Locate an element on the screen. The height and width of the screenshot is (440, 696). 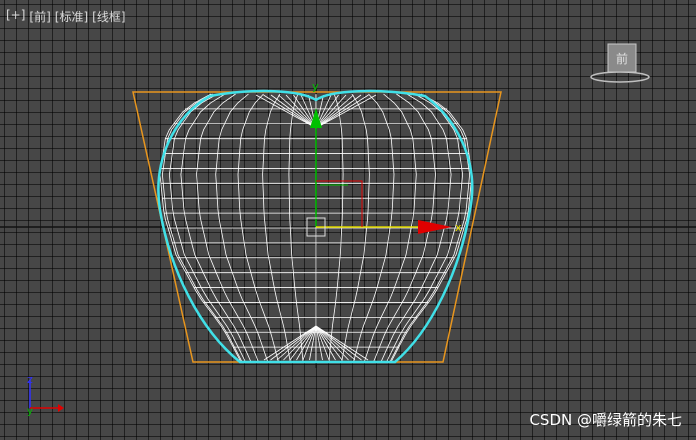
watermark: CSDN @嚼绿箭的朱七 is located at coordinates (605, 420).